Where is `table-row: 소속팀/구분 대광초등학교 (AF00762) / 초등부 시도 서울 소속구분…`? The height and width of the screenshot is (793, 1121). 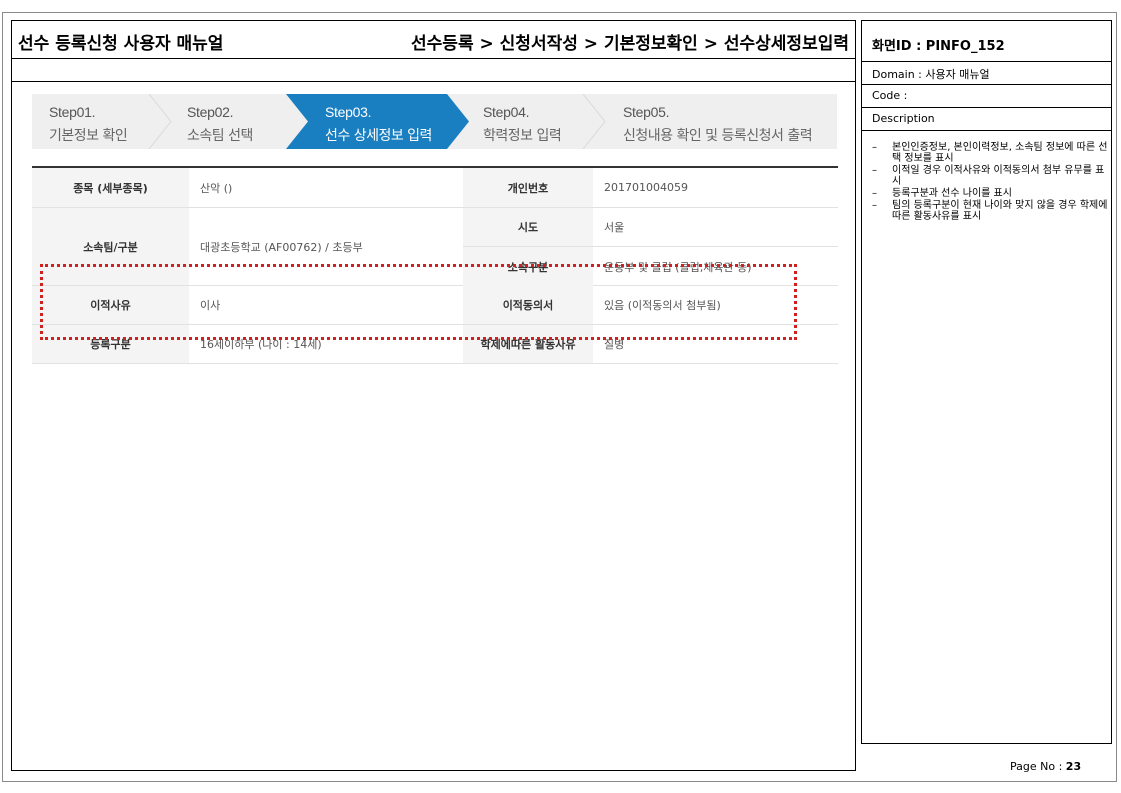 table-row: 소속팀/구분 대광초등학교 (AF00762) / 초등부 시도 서울 소속구분… is located at coordinates (435, 247).